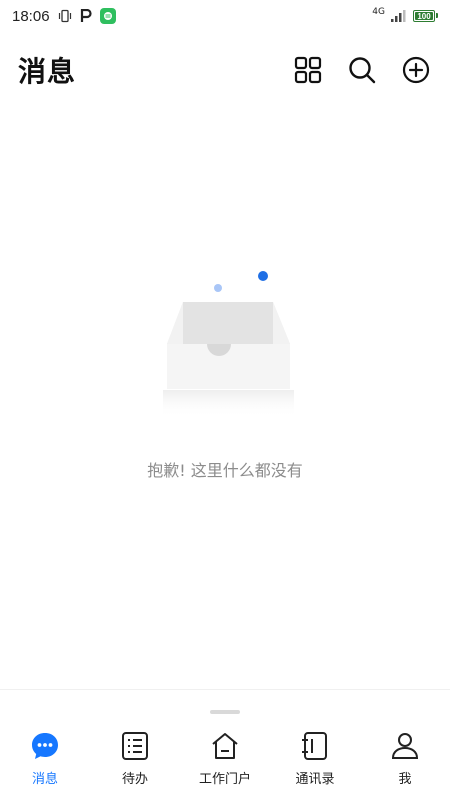 This screenshot has height=800, width=450. I want to click on nav-items: 消息 待办 工作门户 通讯录 我, so click(225, 758).